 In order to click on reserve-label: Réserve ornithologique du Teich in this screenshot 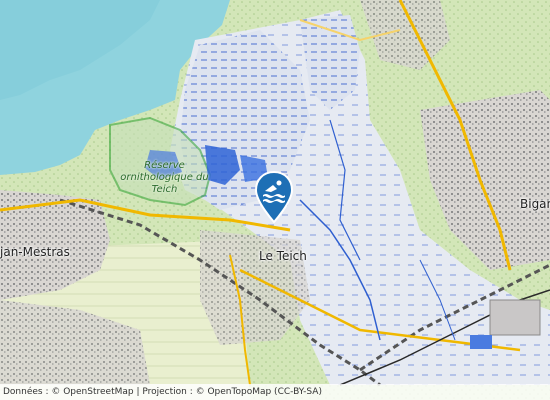, I will do `click(164, 178)`.